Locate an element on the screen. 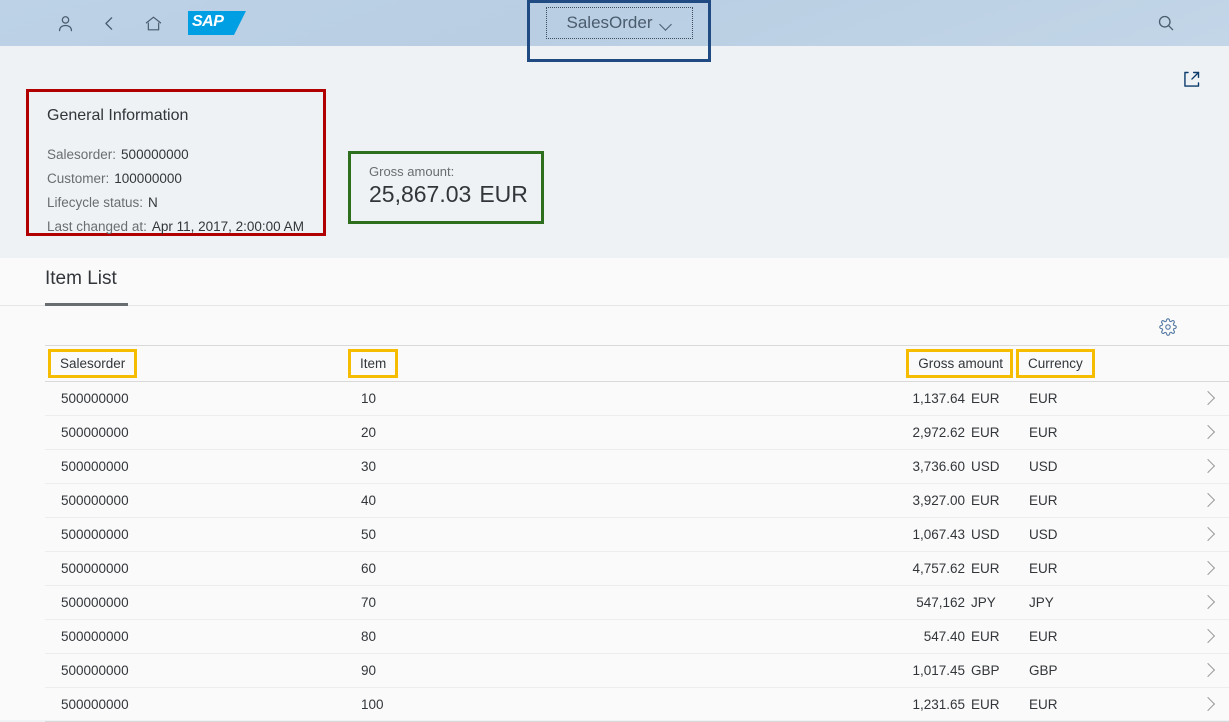 This screenshot has width=1229, height=722. cell-currency: GBP is located at coordinates (1108, 670).